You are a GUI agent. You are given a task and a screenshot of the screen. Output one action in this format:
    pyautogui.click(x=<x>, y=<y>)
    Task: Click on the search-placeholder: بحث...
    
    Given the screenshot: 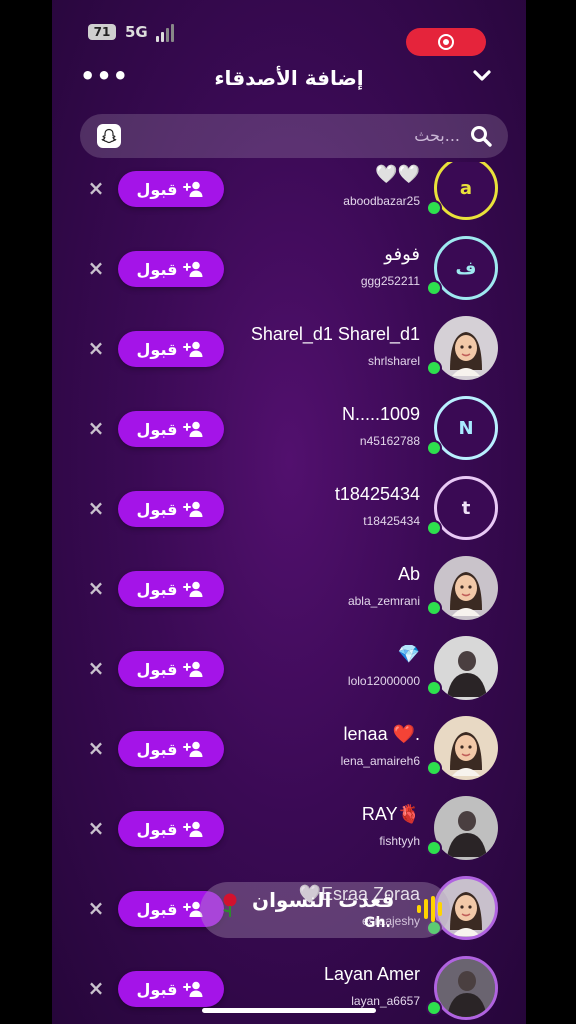 What is the action you would take?
    pyautogui.click(x=437, y=135)
    